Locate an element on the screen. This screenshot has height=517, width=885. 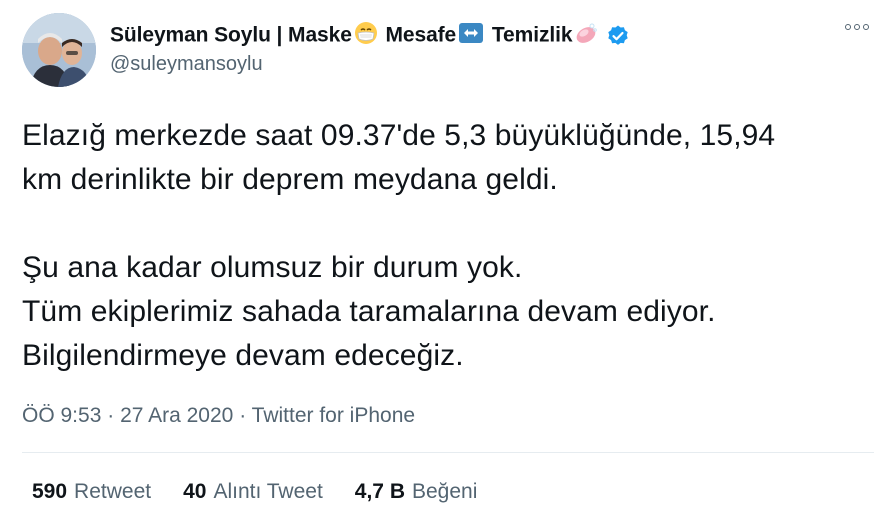
name-part-2: Mesafe is located at coordinates (421, 35).